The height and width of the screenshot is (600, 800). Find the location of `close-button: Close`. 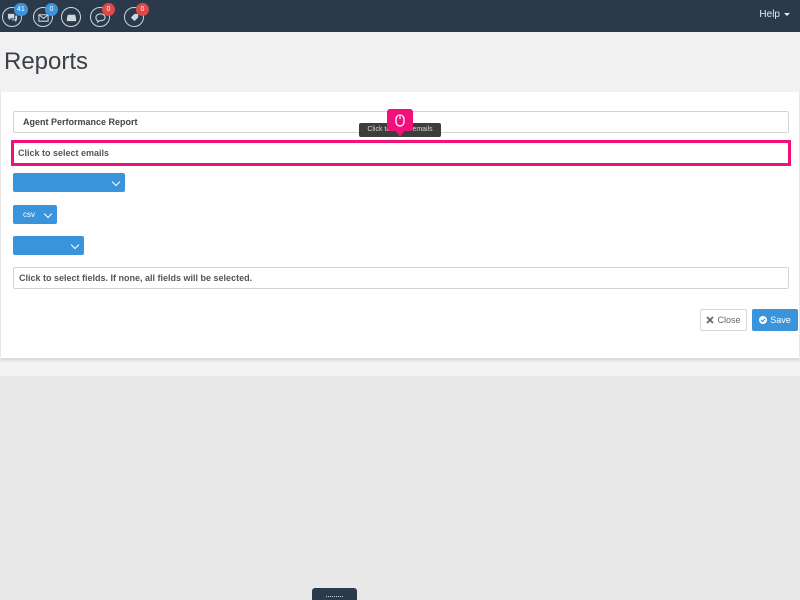

close-button: Close is located at coordinates (723, 320).